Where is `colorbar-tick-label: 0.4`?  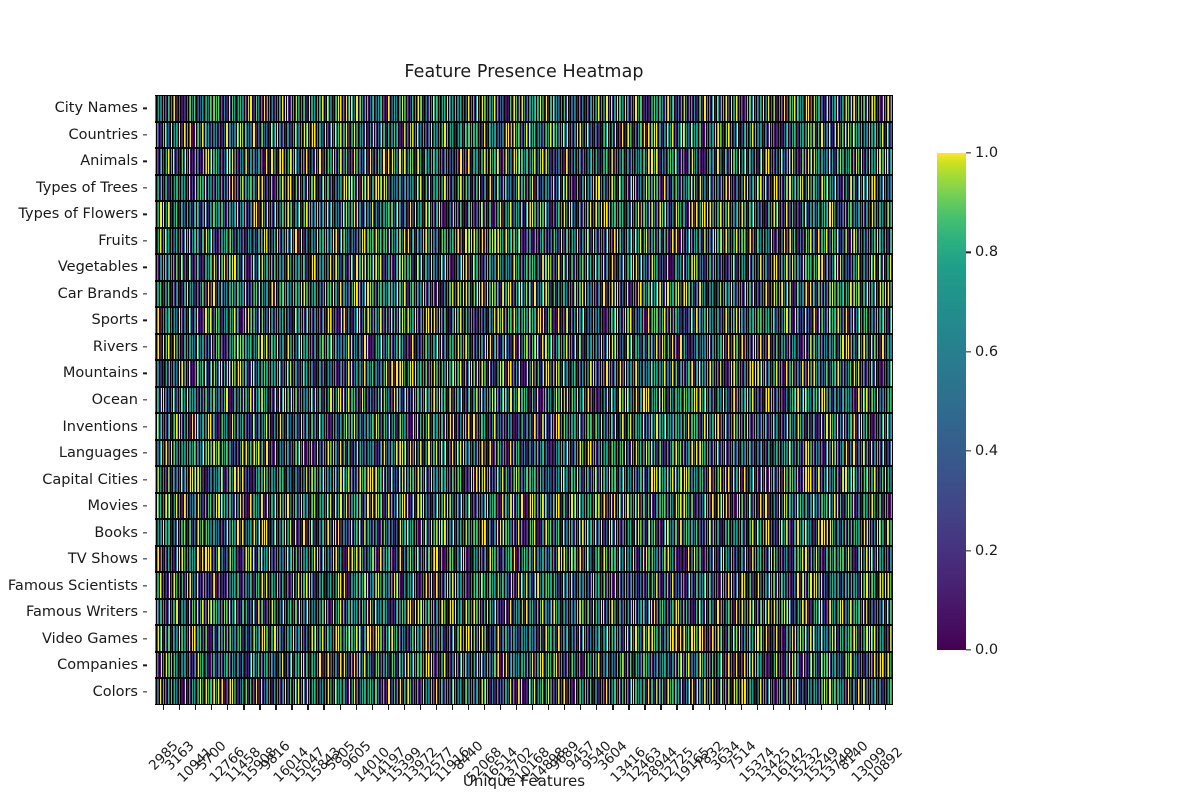
colorbar-tick-label: 0.4 is located at coordinates (987, 451).